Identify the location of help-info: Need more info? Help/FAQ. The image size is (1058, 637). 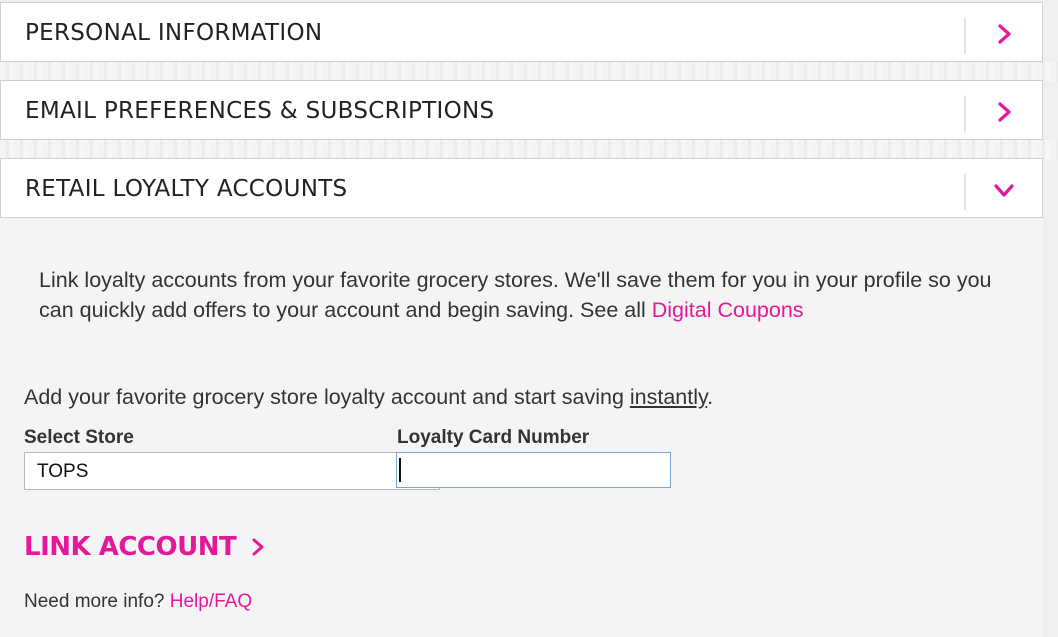
(138, 602).